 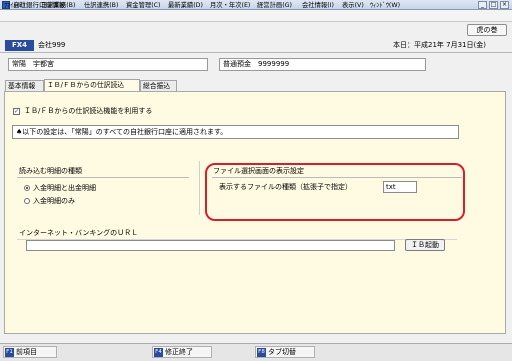 What do you see at coordinates (353, 6) in the screenshot?
I see `menu-view: 表示(V)` at bounding box center [353, 6].